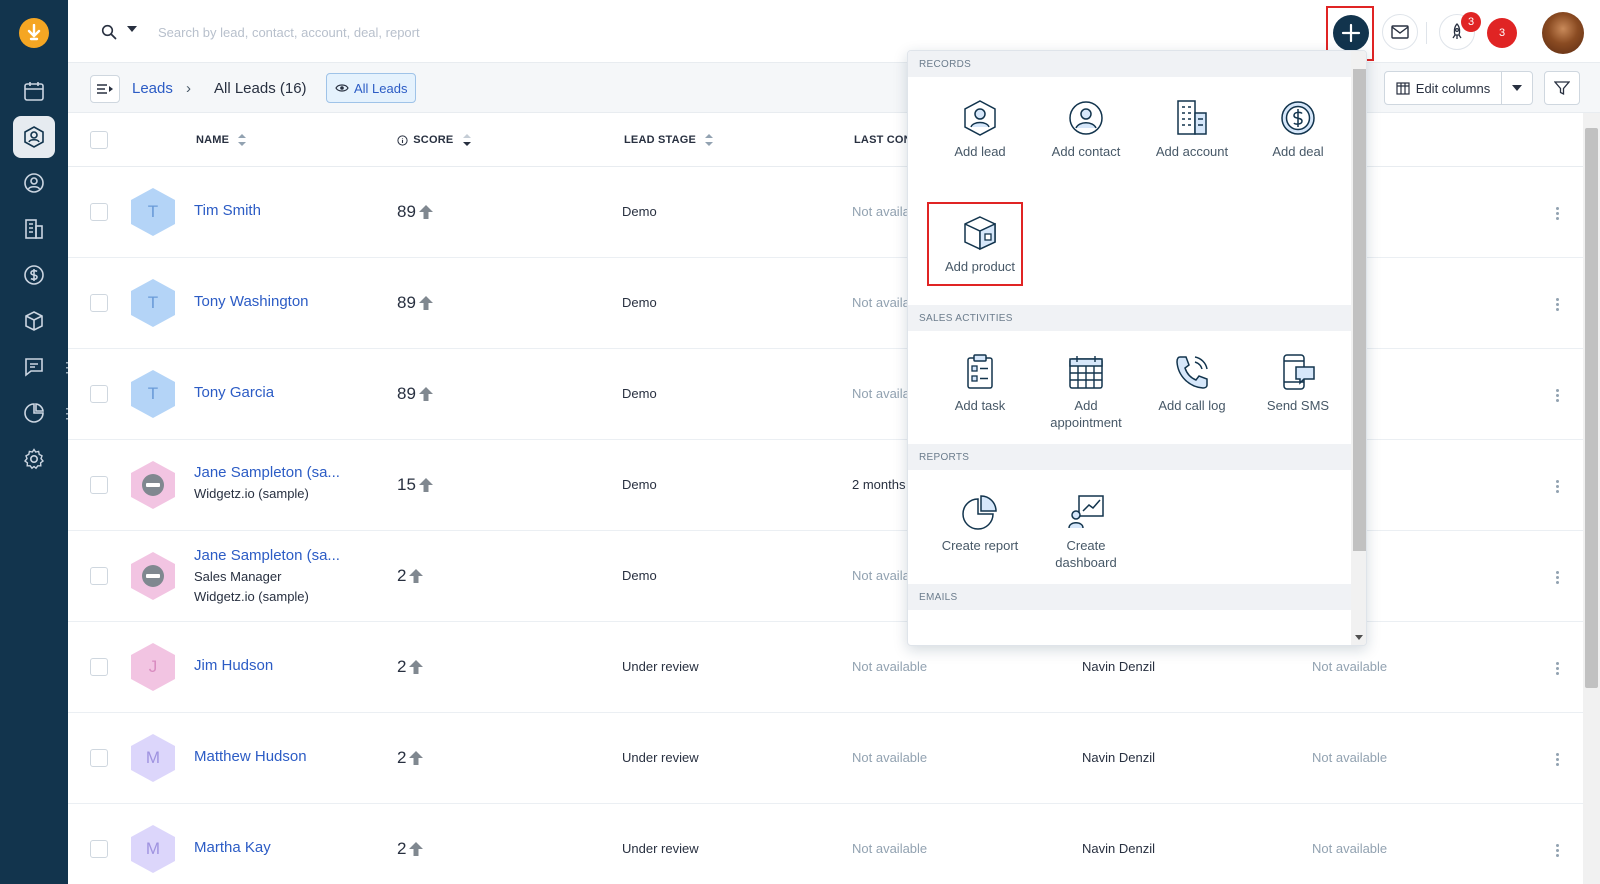 Image resolution: width=1600 pixels, height=884 pixels. Describe the element at coordinates (466, 140) in the screenshot. I see `sort-desc-icon` at that location.